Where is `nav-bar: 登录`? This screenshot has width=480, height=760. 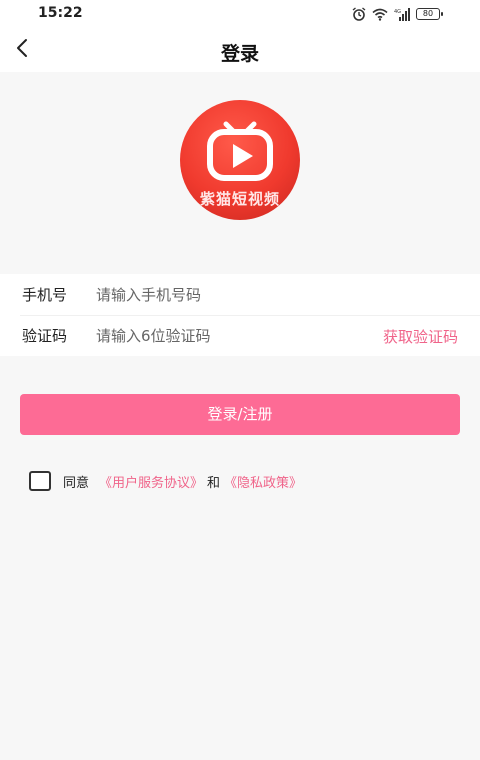
nav-bar: 登录 is located at coordinates (240, 50).